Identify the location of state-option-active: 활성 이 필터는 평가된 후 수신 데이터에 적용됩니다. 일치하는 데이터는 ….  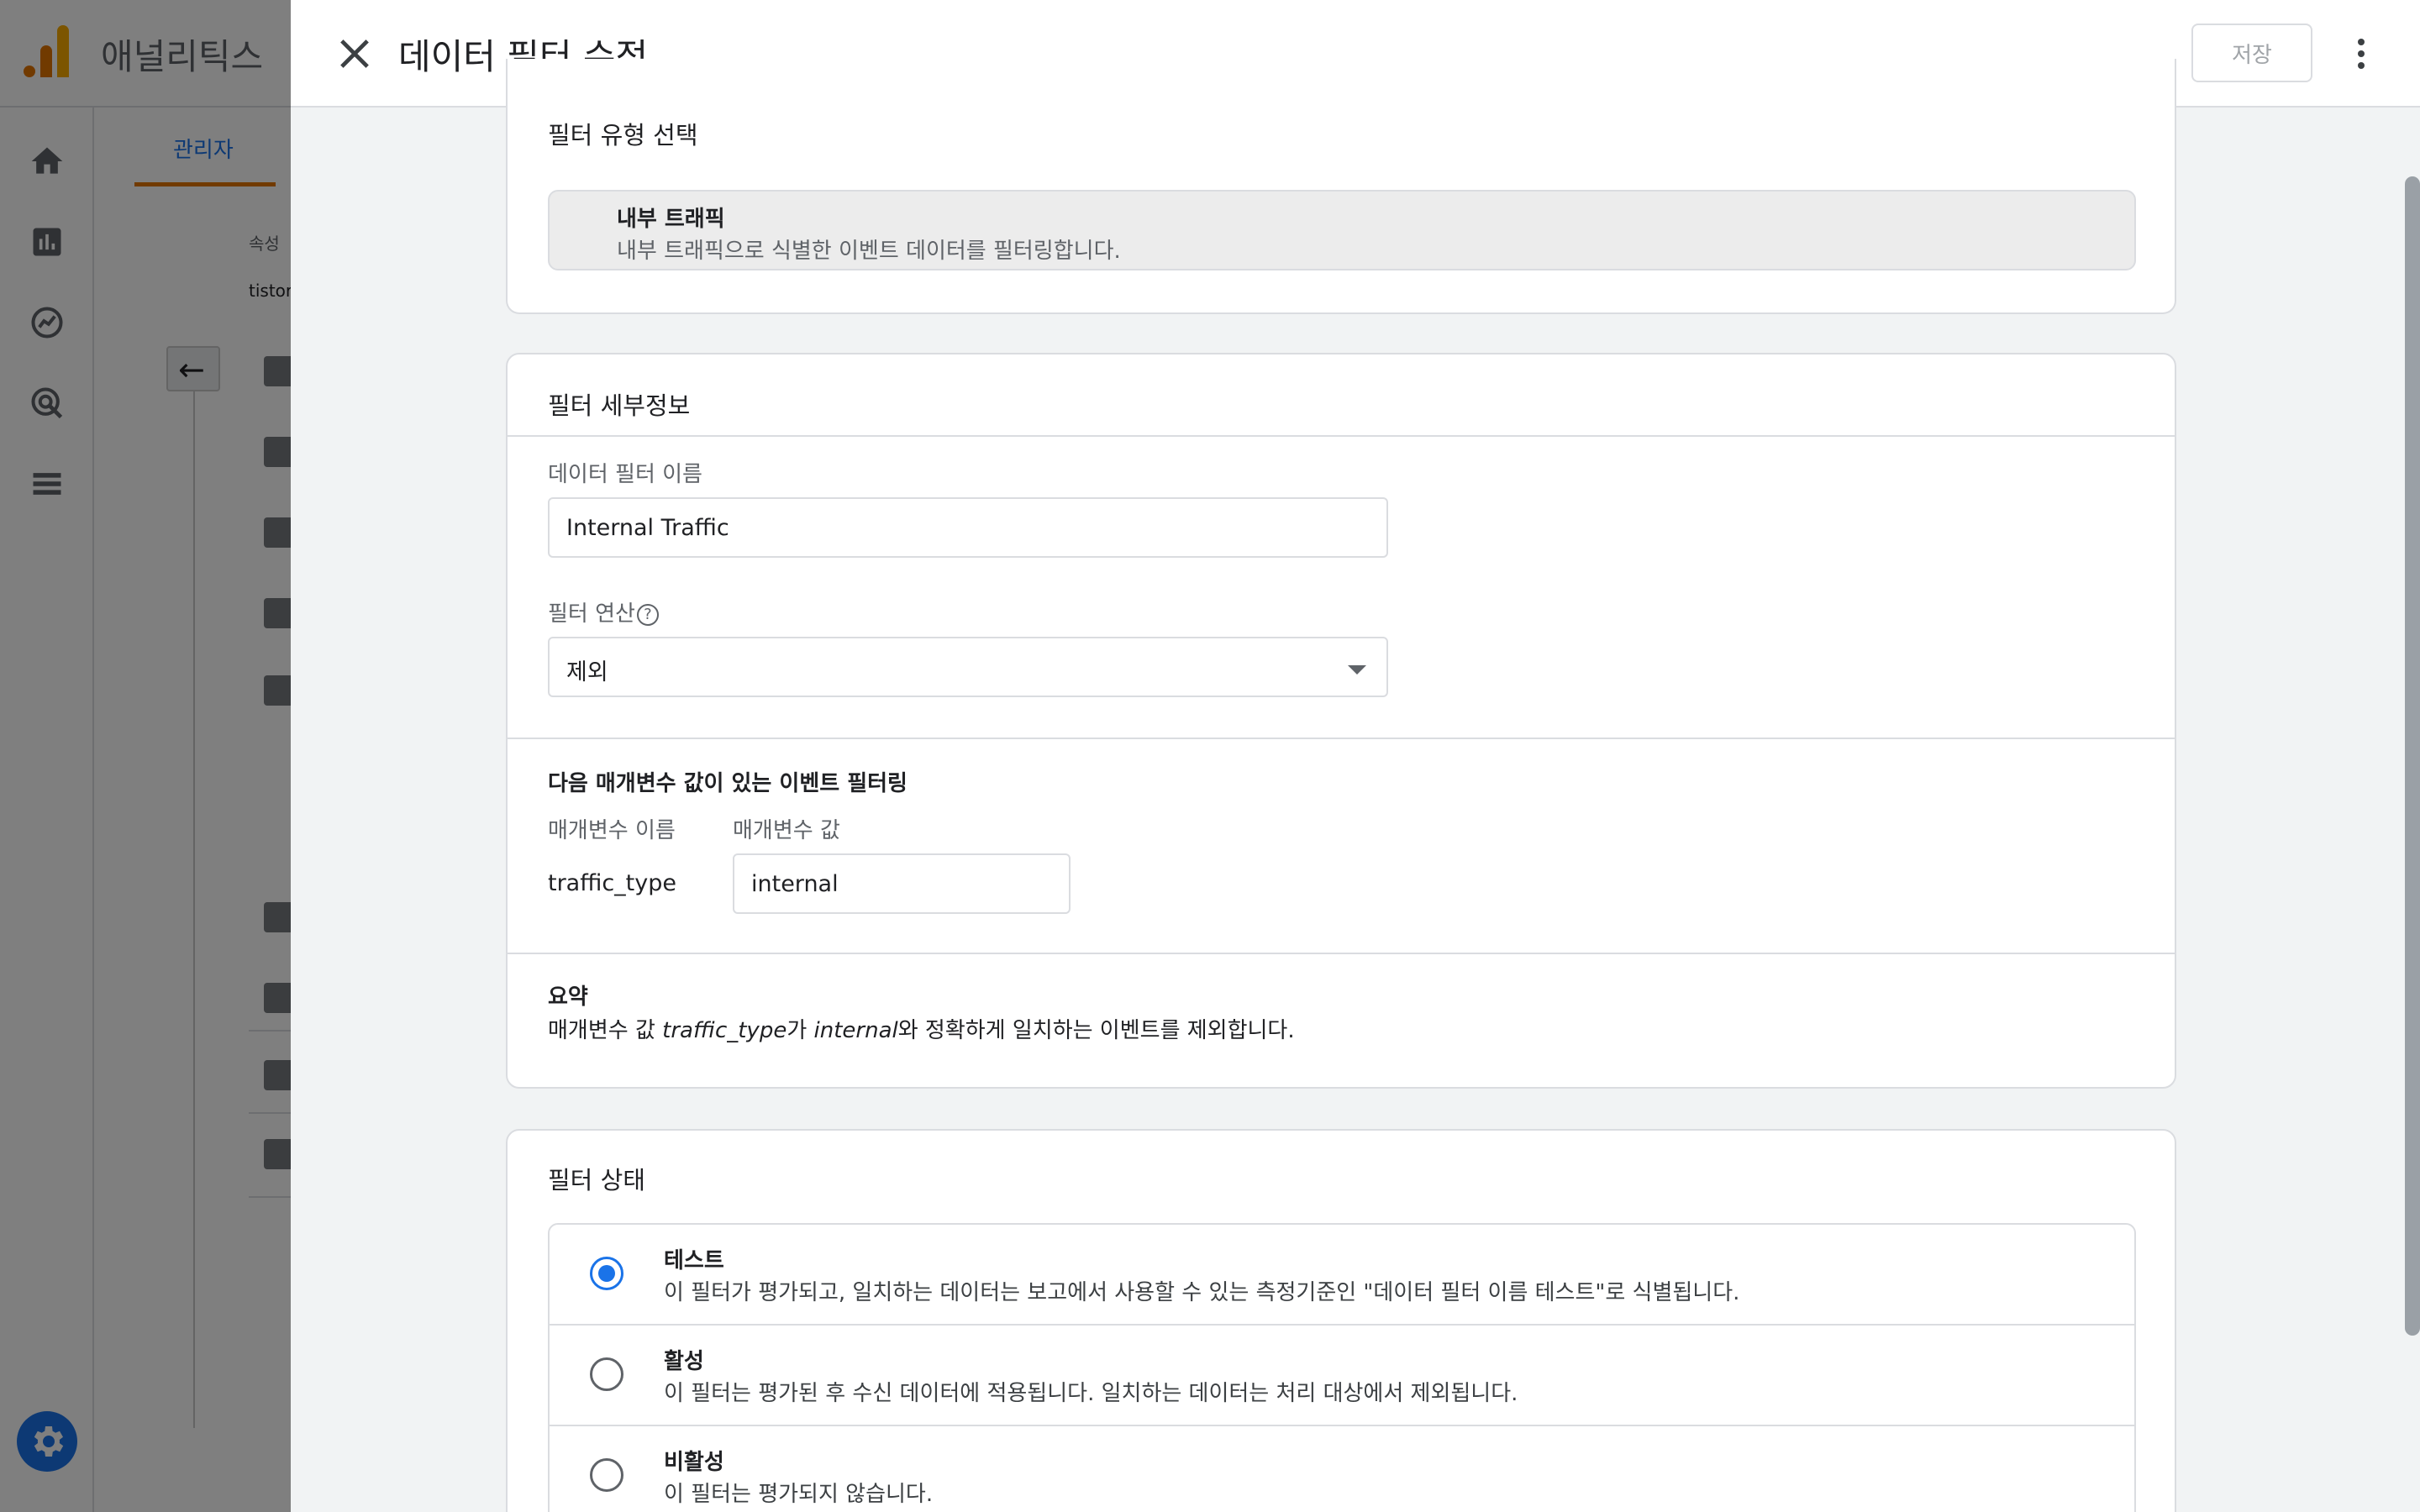
(1342, 1376).